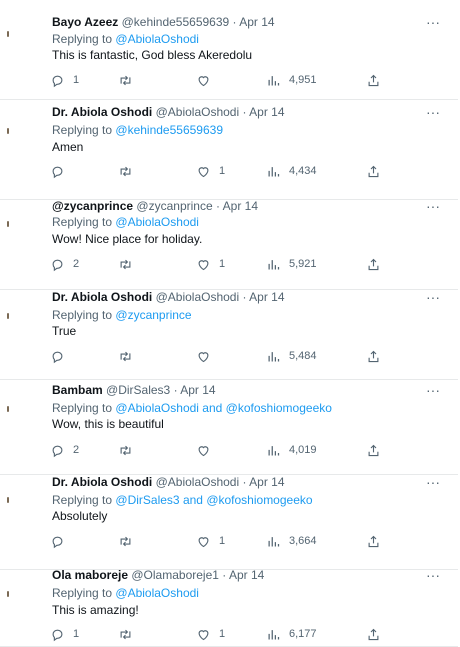 This screenshot has width=460, height=647. I want to click on reply-icon, so click(57, 356).